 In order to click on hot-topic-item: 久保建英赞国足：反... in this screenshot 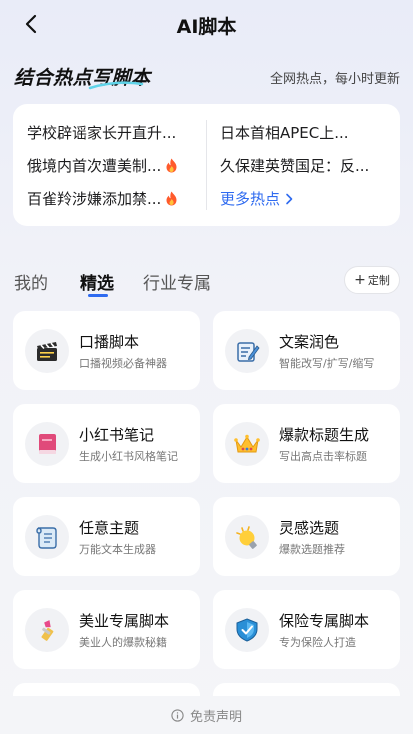, I will do `click(294, 165)`.